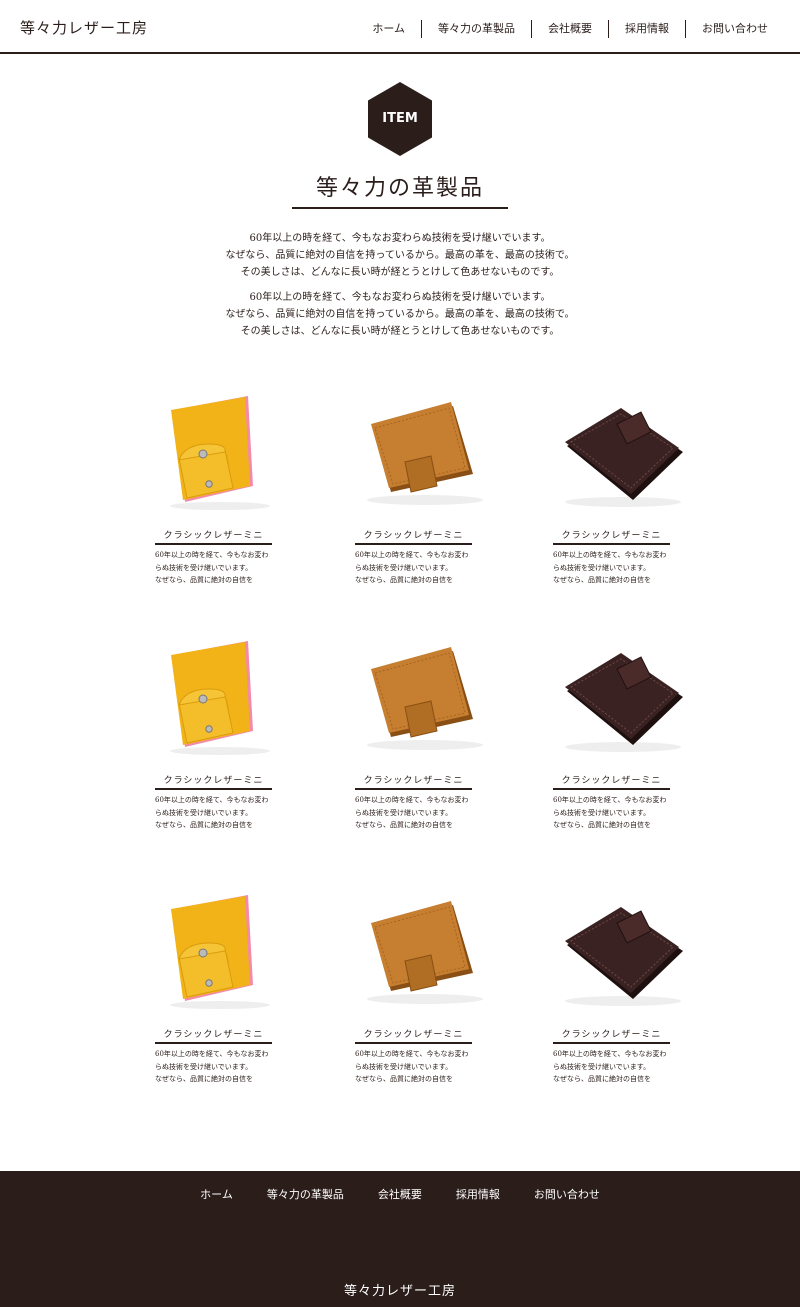 This screenshot has width=800, height=1307. I want to click on nav-company: 会社概要, so click(570, 29).